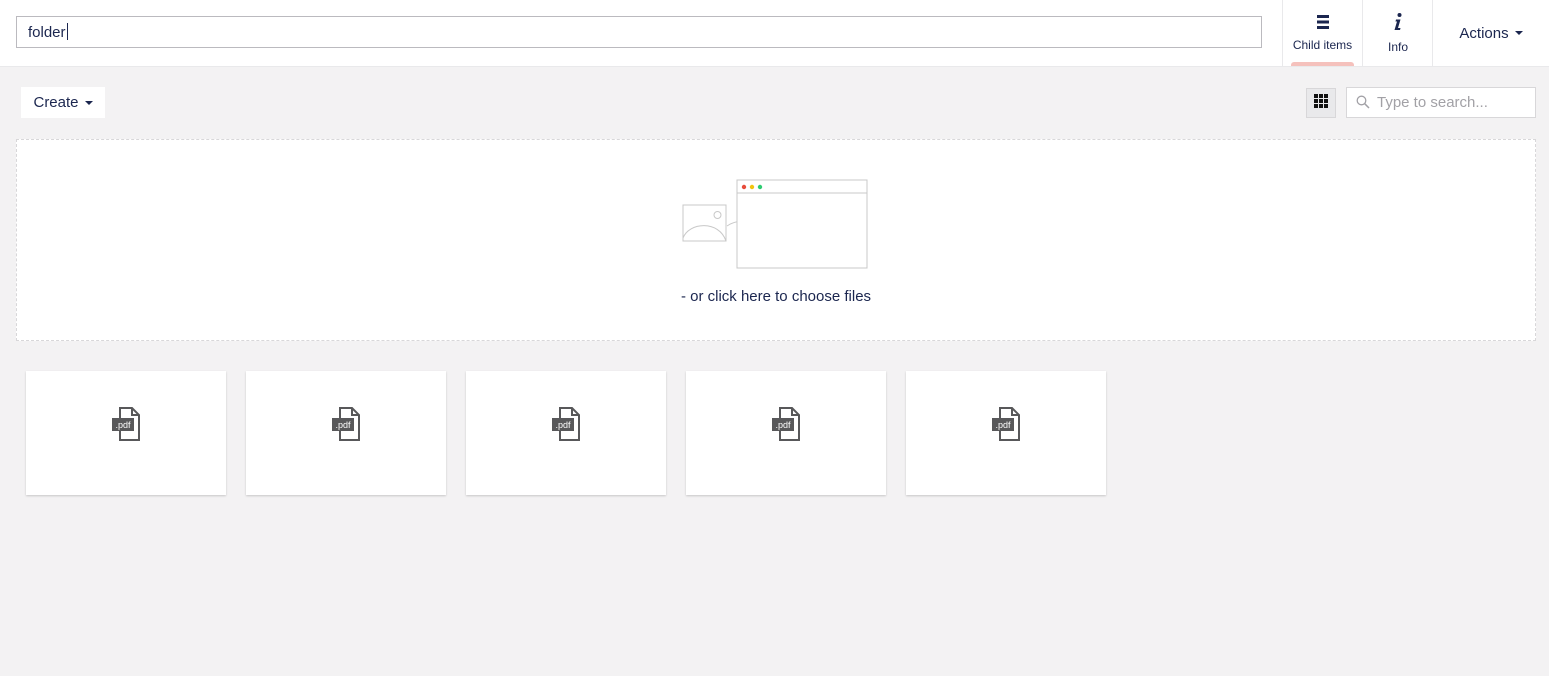  I want to click on name-input, so click(639, 32).